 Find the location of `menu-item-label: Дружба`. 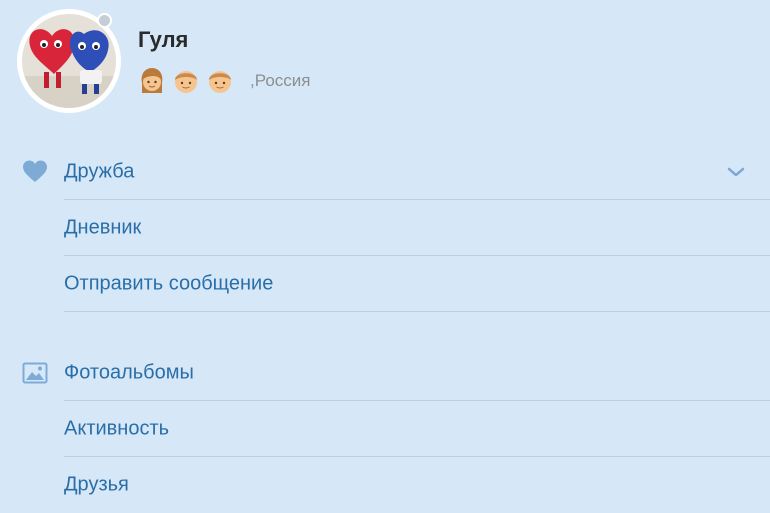

menu-item-label: Дружба is located at coordinates (99, 171).